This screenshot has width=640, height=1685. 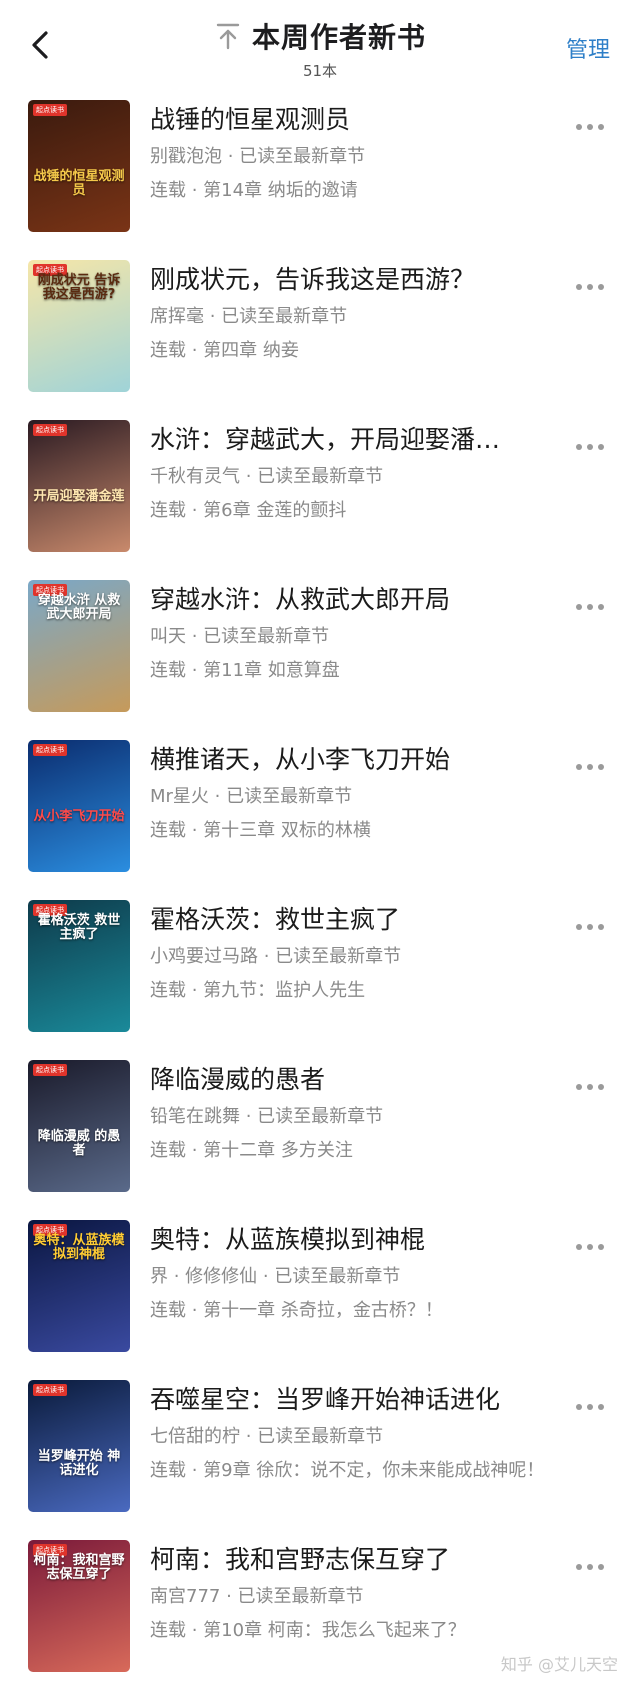 I want to click on cover-title: 降临漫威 的愚者, so click(x=79, y=1143).